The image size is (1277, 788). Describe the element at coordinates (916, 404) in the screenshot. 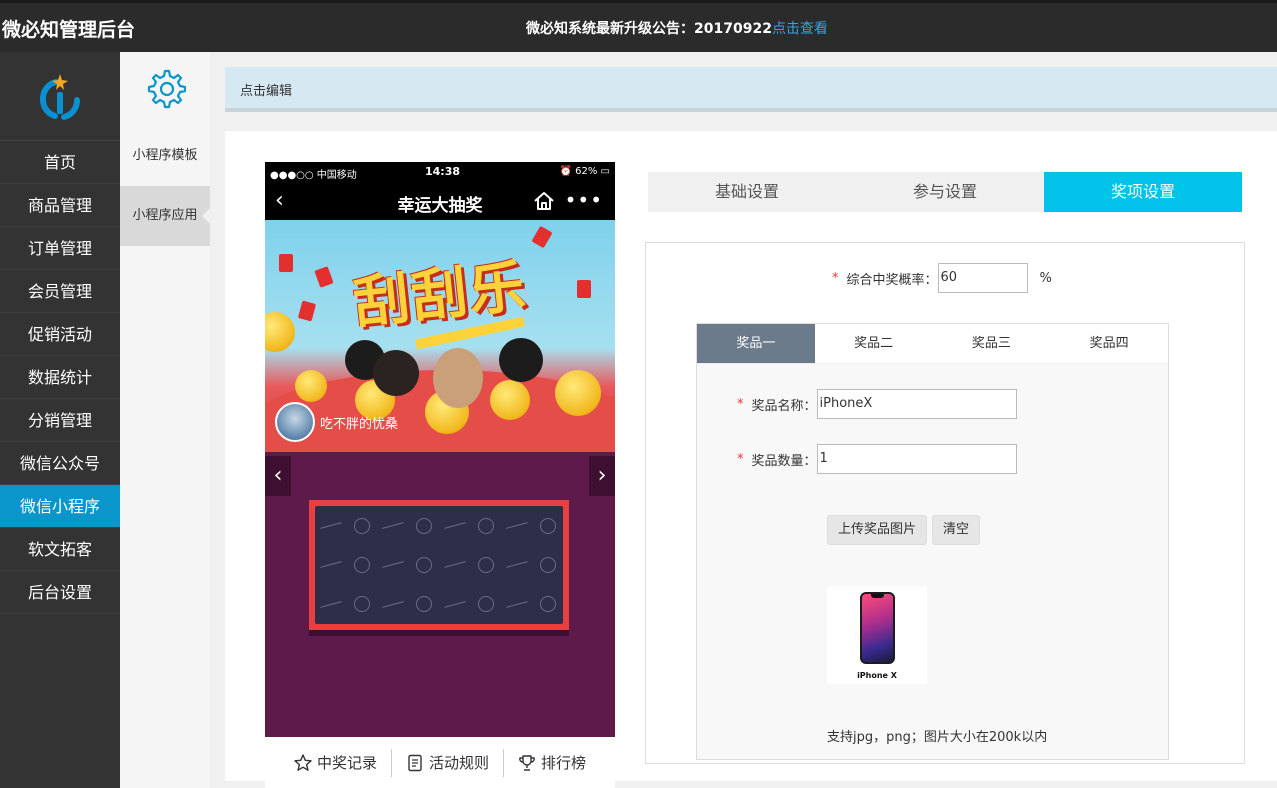

I see `prize-name-input: iPhoneX` at that location.